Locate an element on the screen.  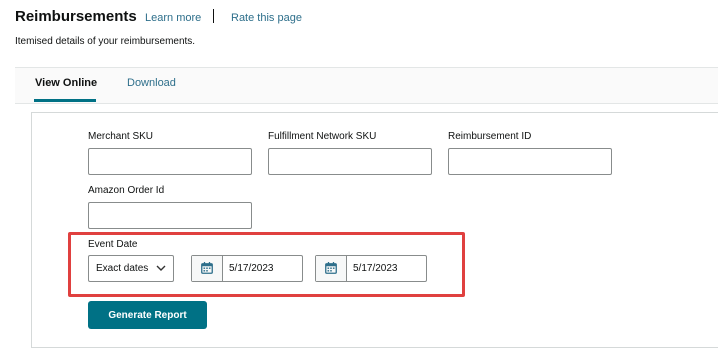
fnsku-input is located at coordinates (350, 161).